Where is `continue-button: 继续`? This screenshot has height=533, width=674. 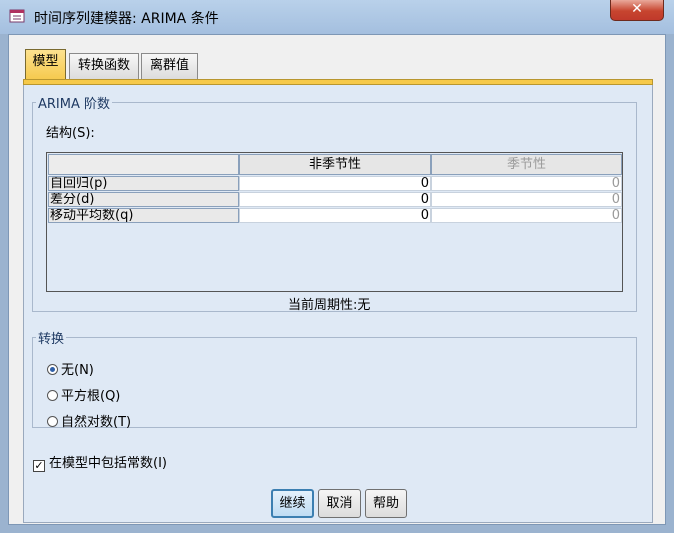
continue-button: 继续 is located at coordinates (292, 503).